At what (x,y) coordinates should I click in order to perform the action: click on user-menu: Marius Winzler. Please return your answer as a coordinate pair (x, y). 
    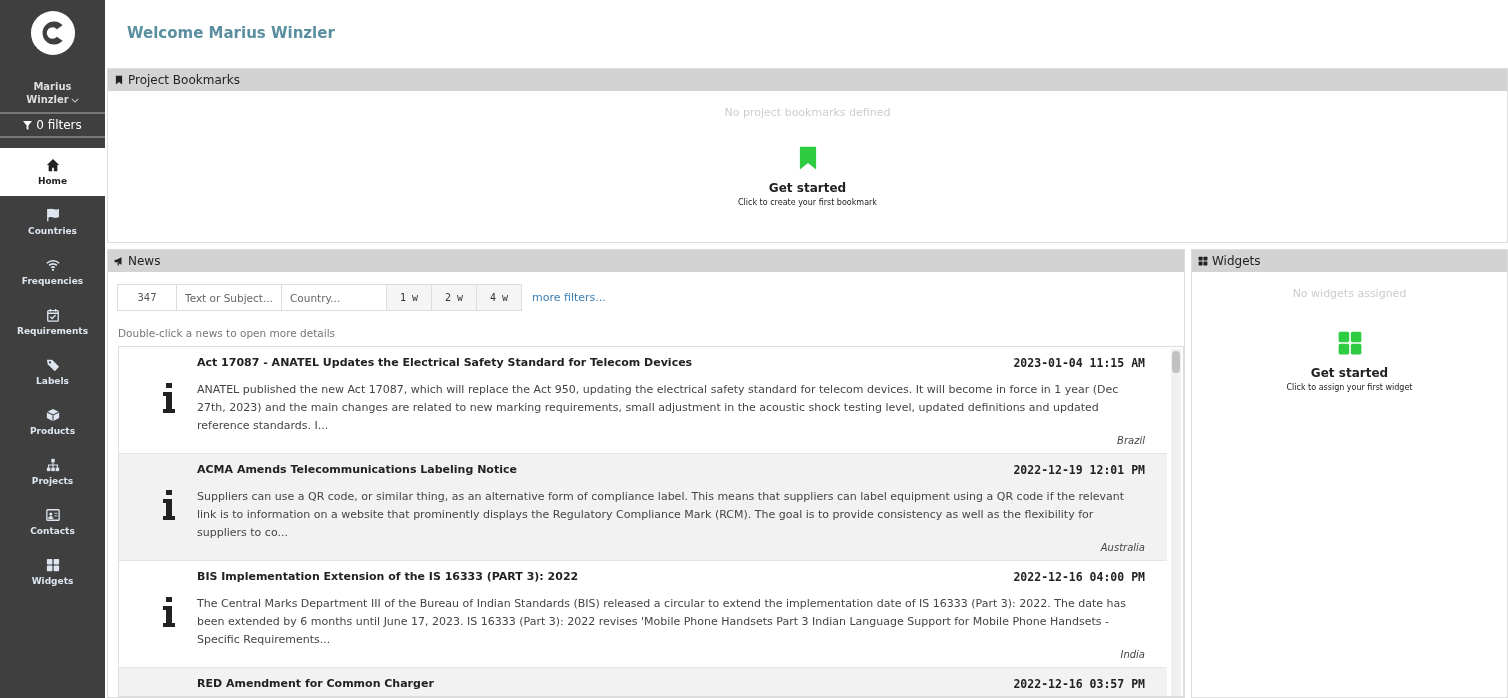
    Looking at the image, I should click on (52, 93).